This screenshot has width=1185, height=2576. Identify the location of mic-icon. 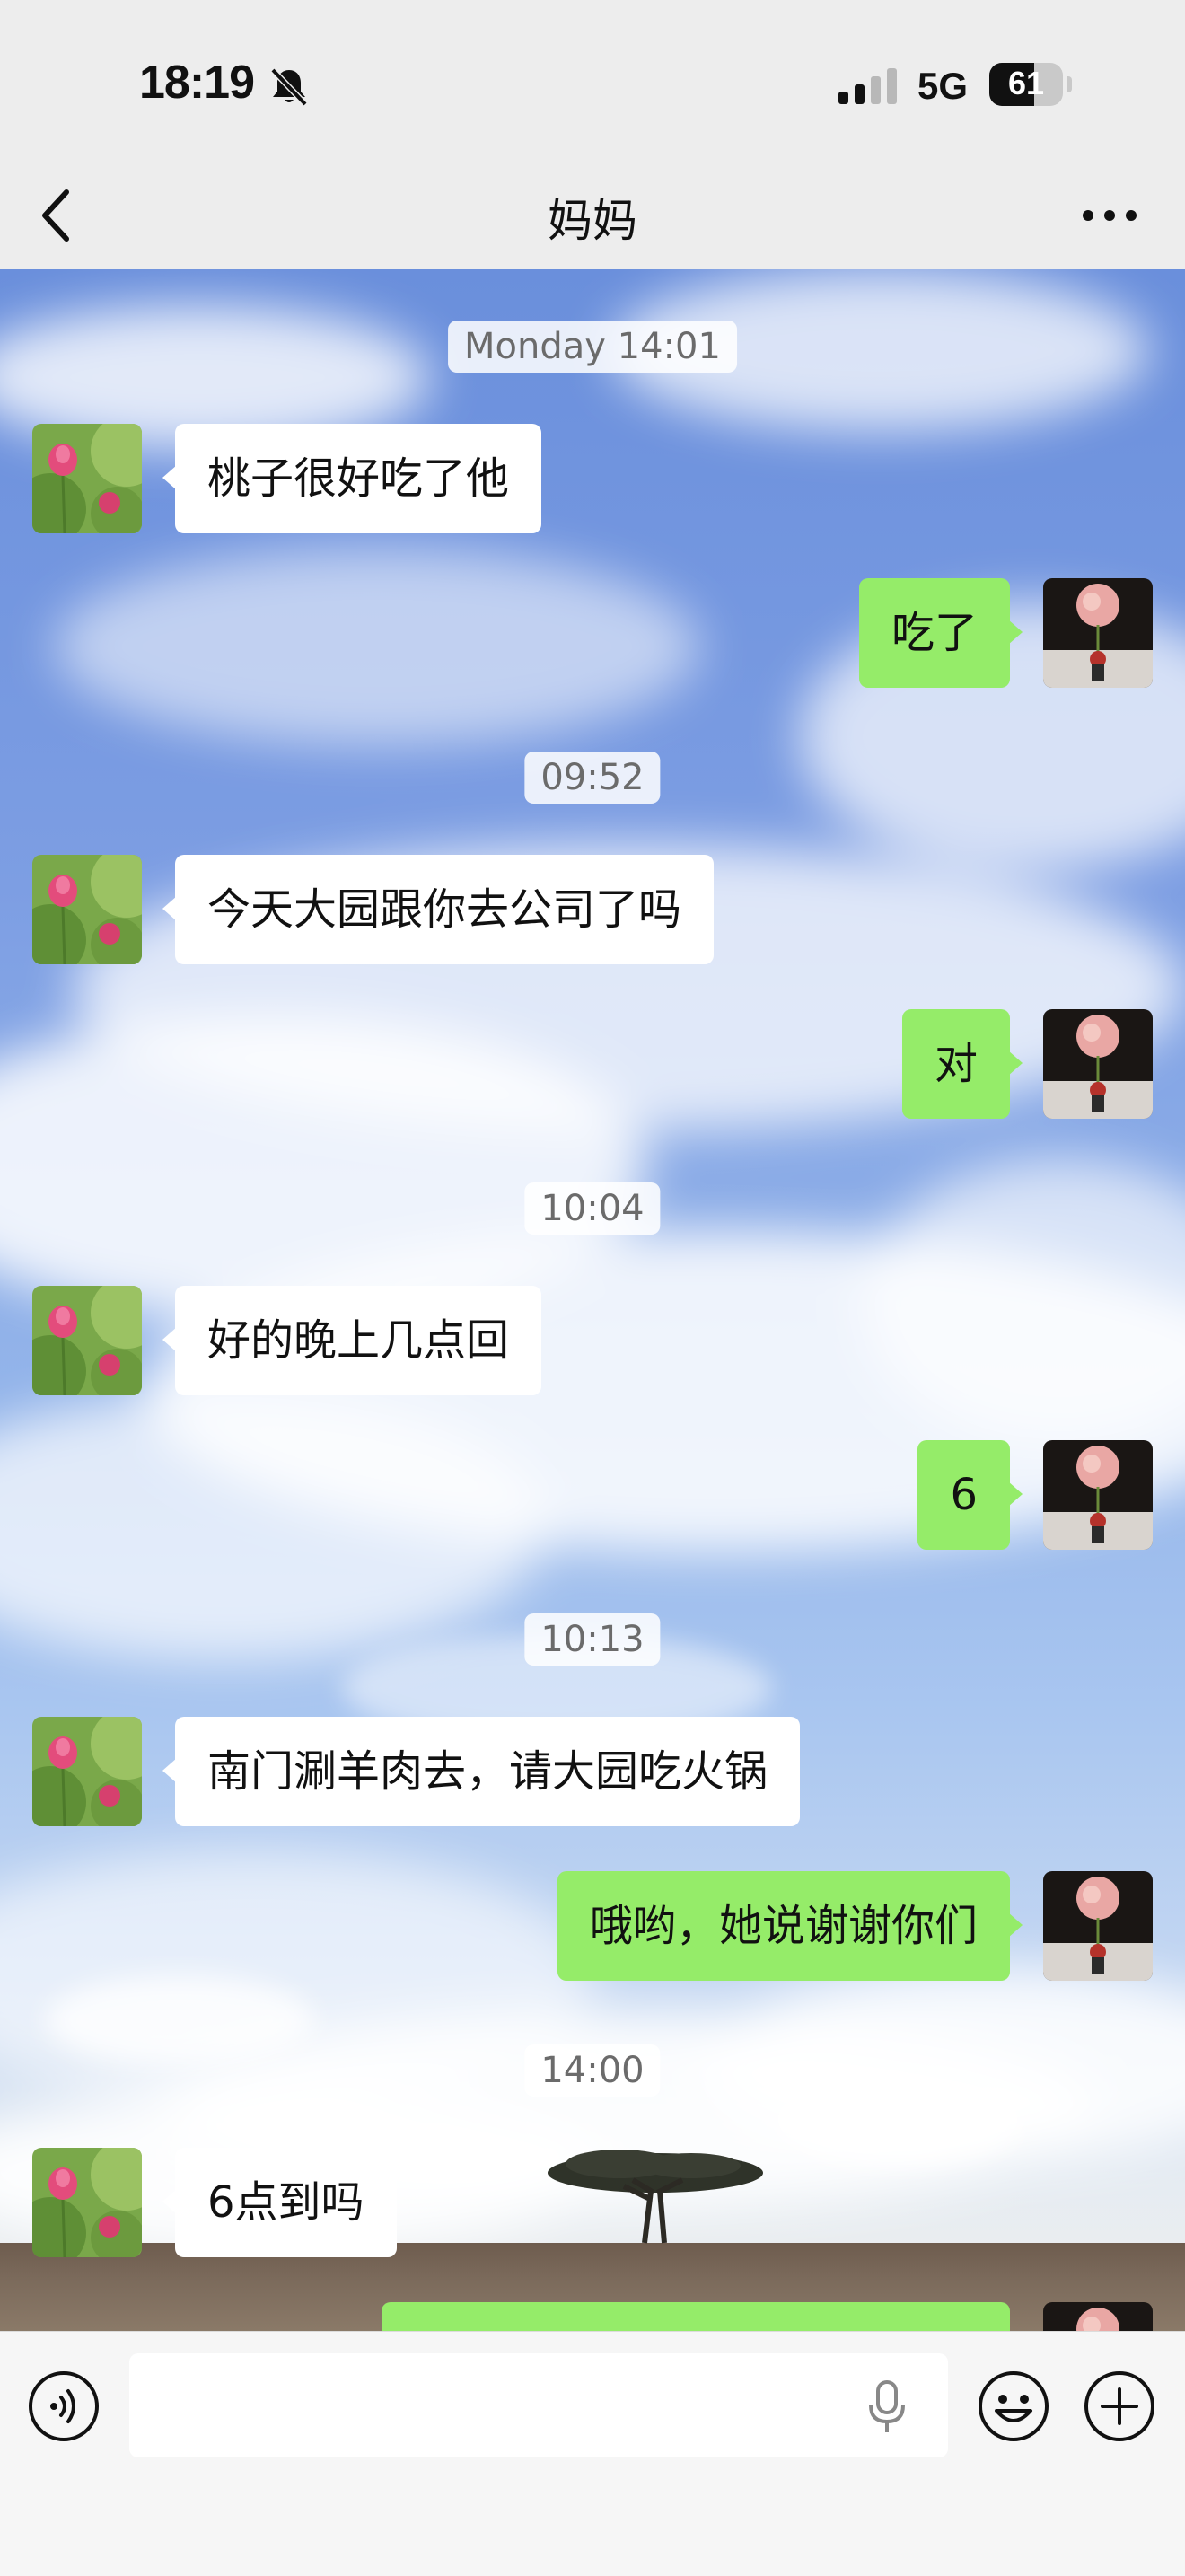
(887, 2409).